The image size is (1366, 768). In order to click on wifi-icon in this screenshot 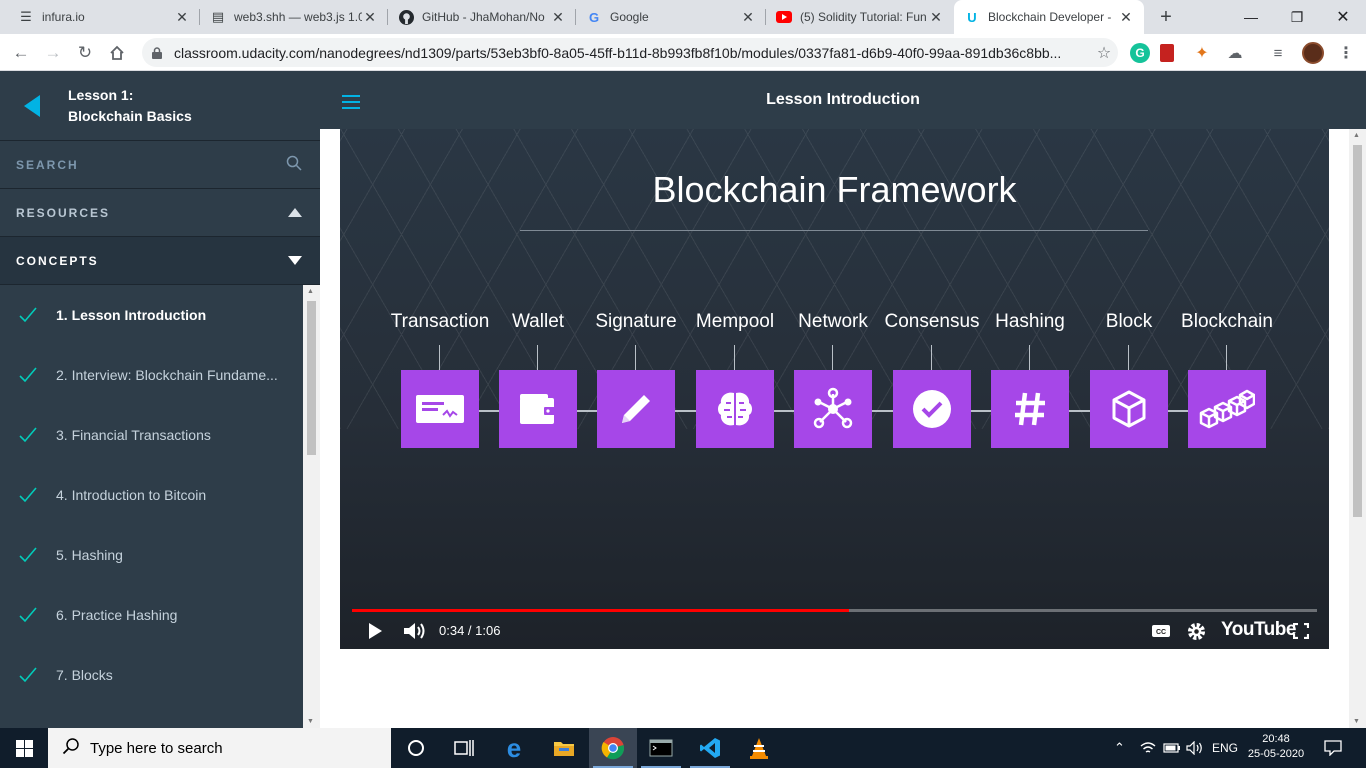, I will do `click(1148, 748)`.